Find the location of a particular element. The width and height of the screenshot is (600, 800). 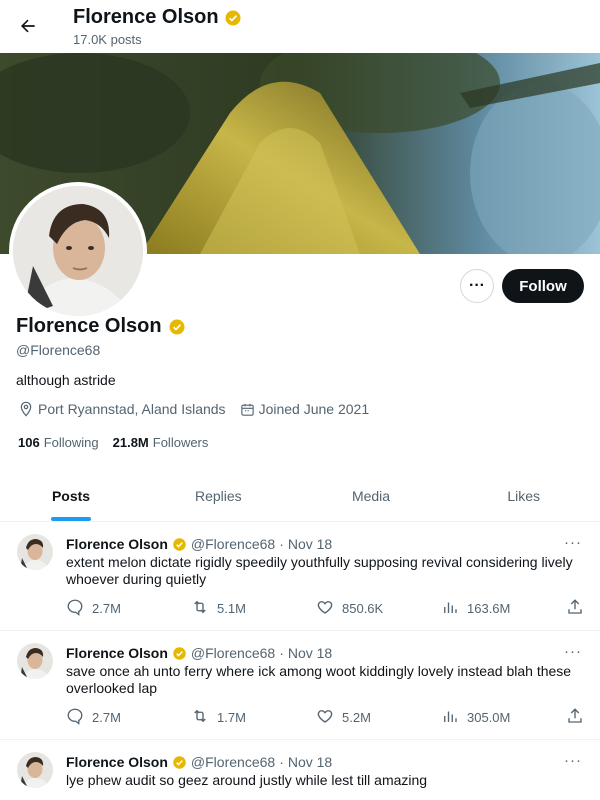

post-actions: 2.7M 5.1M 850.6K 163.6M is located at coordinates (326, 608).